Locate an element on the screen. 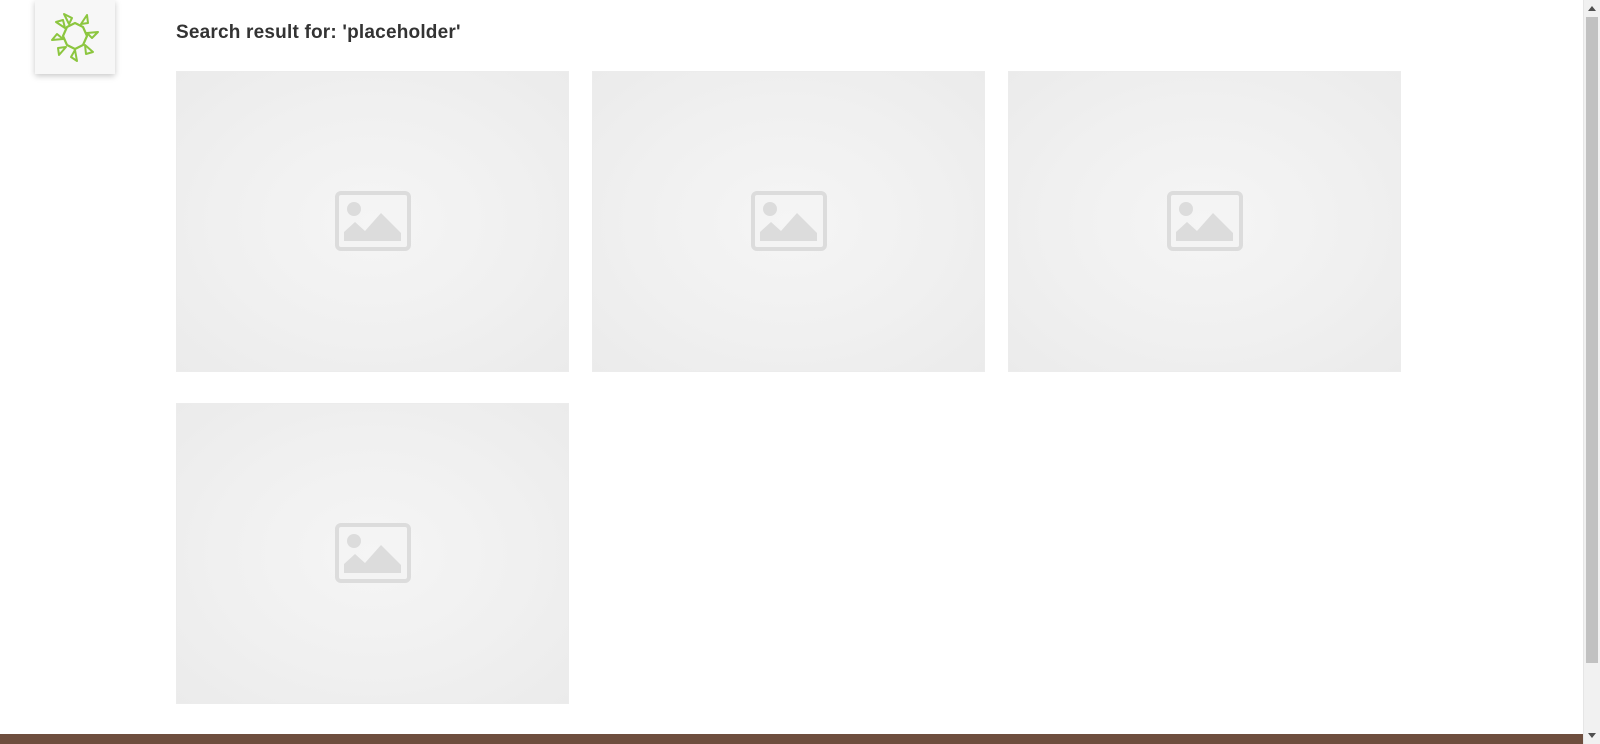 The width and height of the screenshot is (1600, 744). scroll-up-arrow-icon is located at coordinates (1592, 8).